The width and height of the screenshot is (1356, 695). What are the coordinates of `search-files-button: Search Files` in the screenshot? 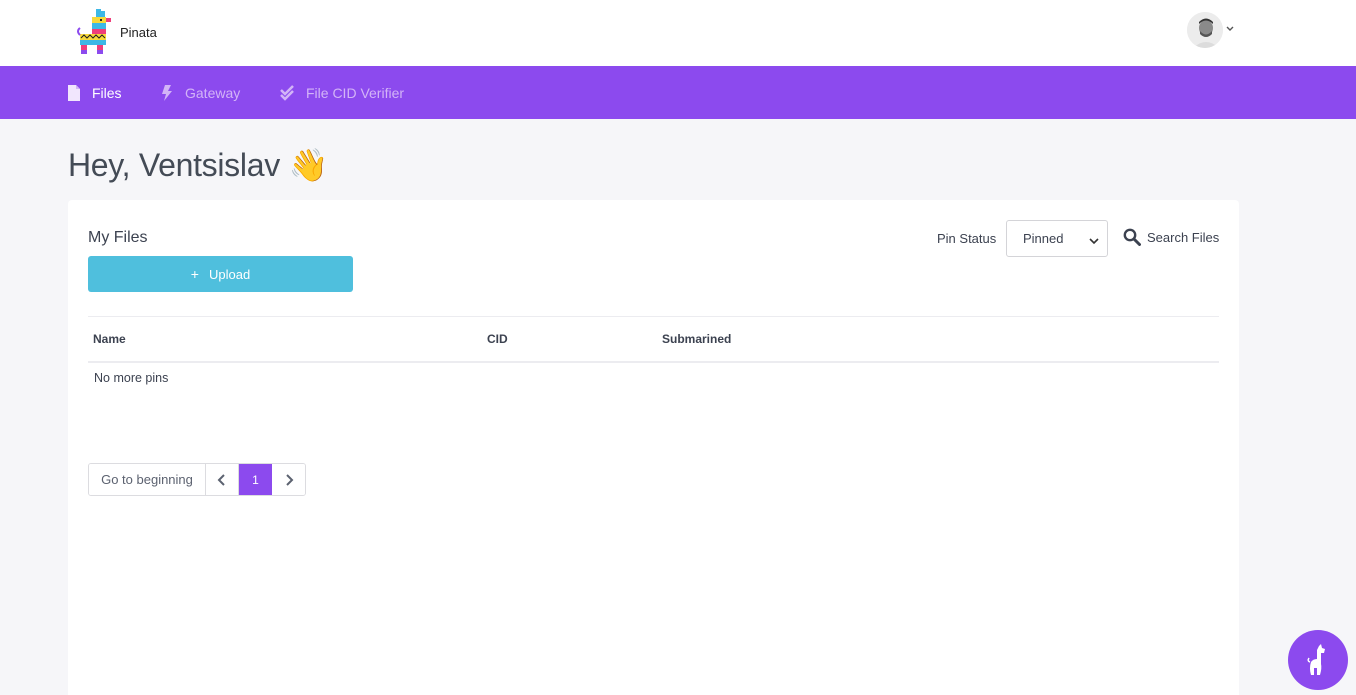 It's located at (1171, 237).